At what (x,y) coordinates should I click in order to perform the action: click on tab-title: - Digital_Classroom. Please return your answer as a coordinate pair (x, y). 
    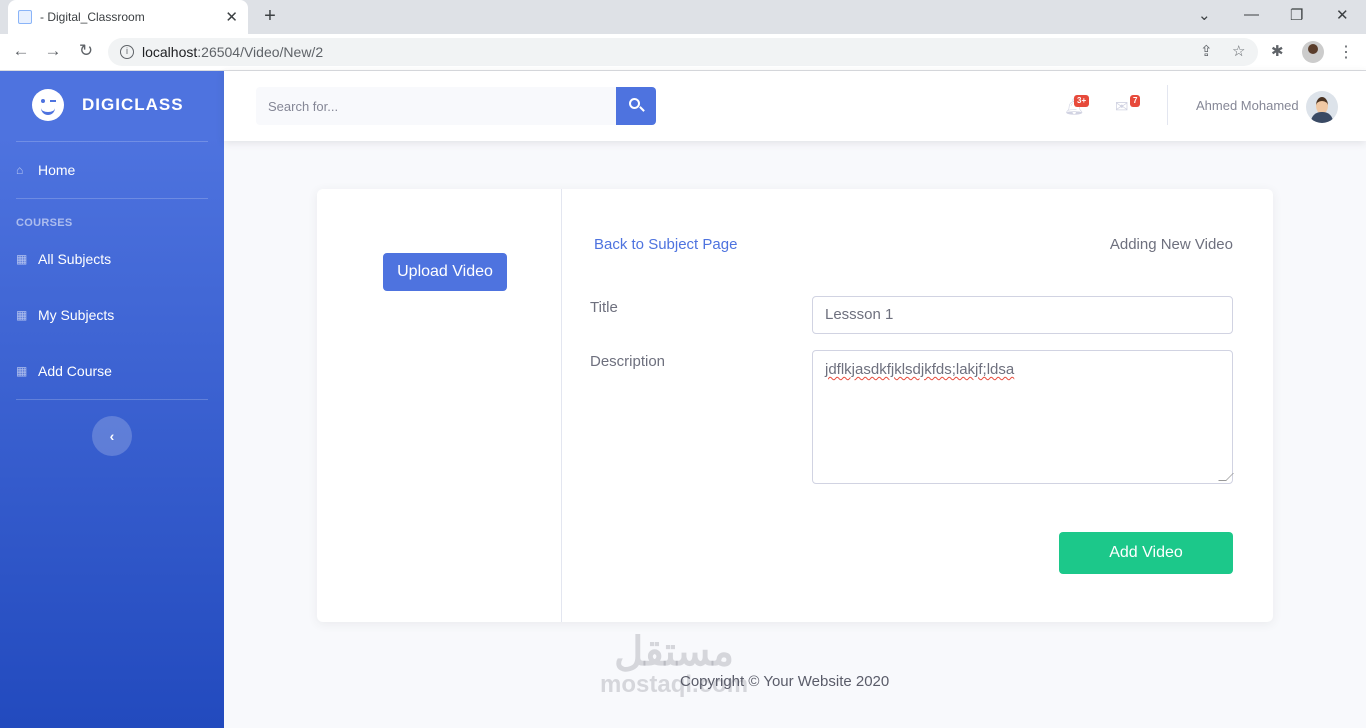
    Looking at the image, I should click on (92, 17).